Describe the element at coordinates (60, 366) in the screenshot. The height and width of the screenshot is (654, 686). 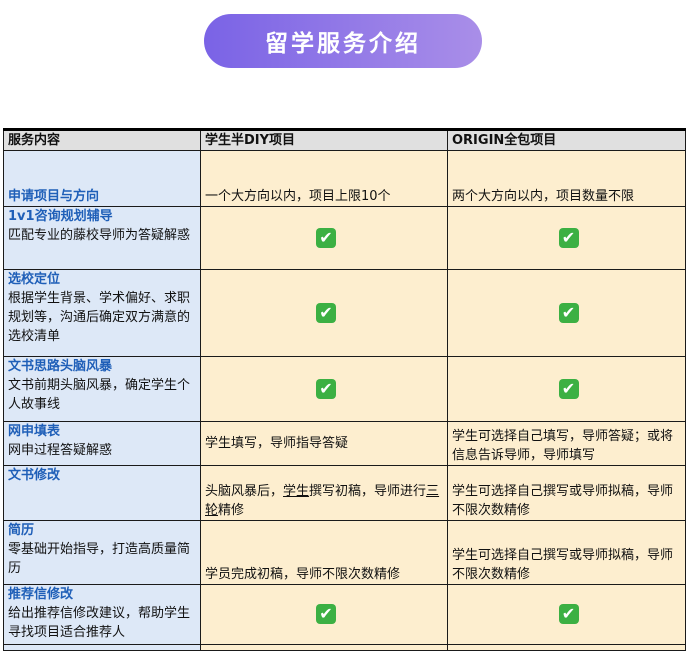
I see `service-title: 文书思路头脑风暴` at that location.